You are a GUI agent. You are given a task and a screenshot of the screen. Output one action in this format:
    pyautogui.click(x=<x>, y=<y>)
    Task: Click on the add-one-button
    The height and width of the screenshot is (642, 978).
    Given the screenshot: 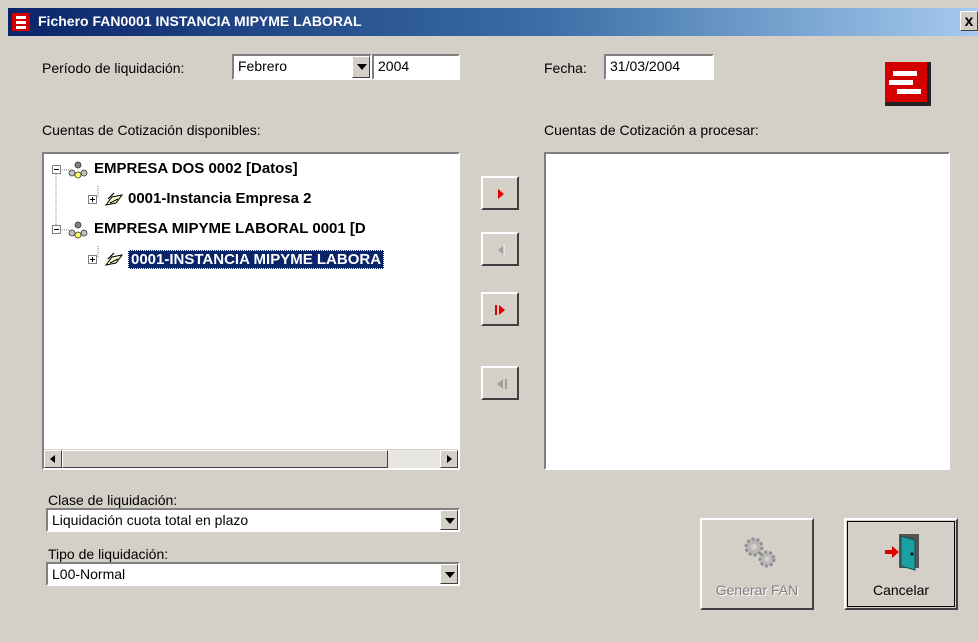 What is the action you would take?
    pyautogui.click(x=500, y=193)
    